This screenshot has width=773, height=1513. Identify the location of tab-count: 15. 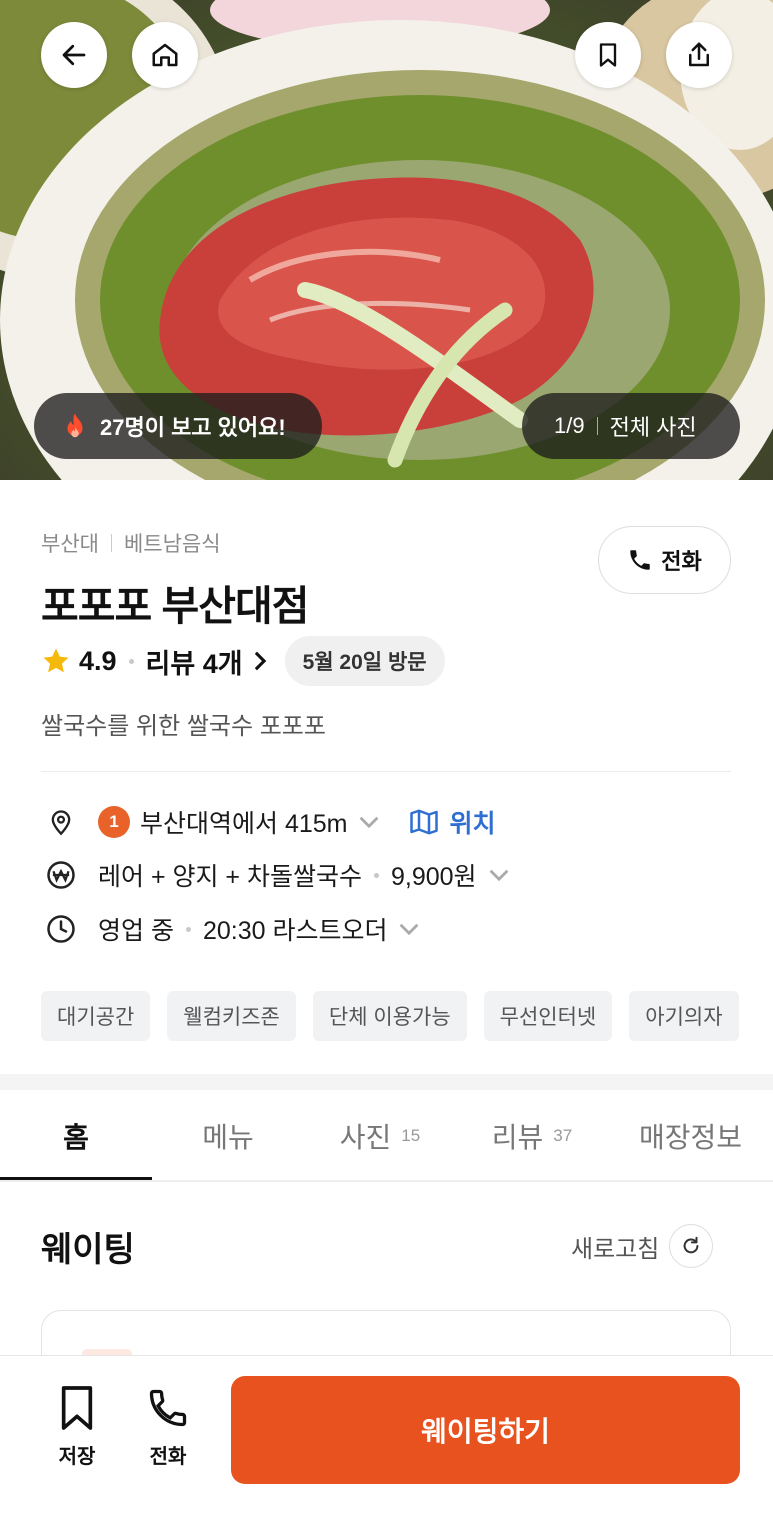
(411, 1135).